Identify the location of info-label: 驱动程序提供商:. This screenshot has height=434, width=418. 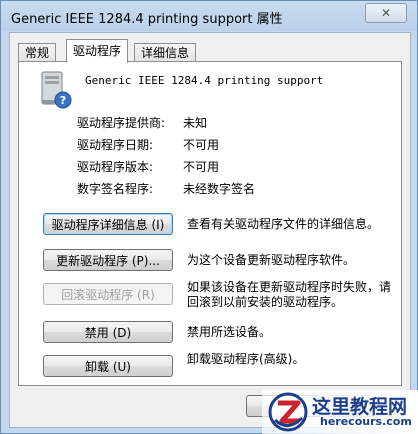
(121, 123).